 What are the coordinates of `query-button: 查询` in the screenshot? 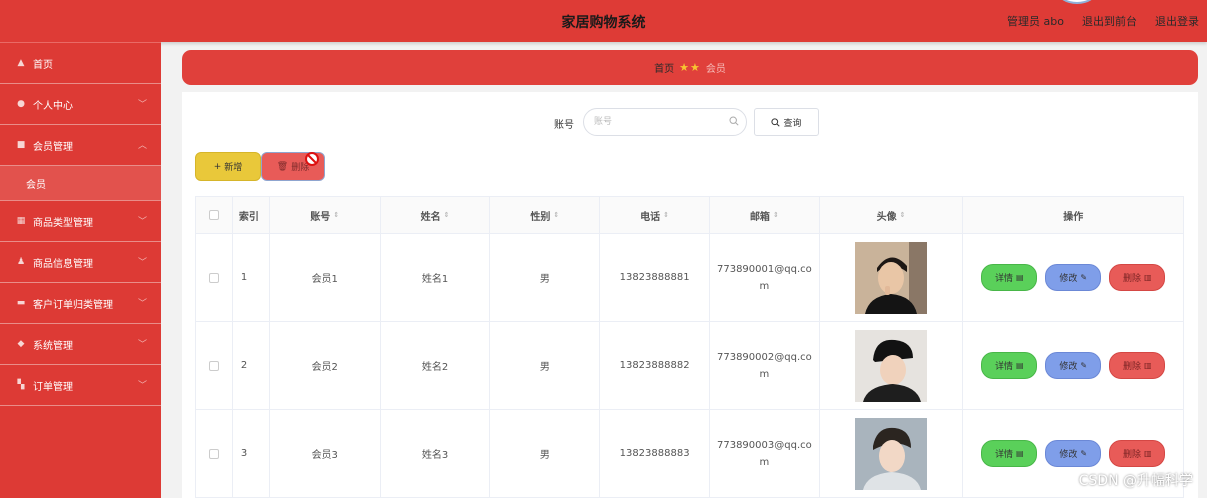 It's located at (786, 122).